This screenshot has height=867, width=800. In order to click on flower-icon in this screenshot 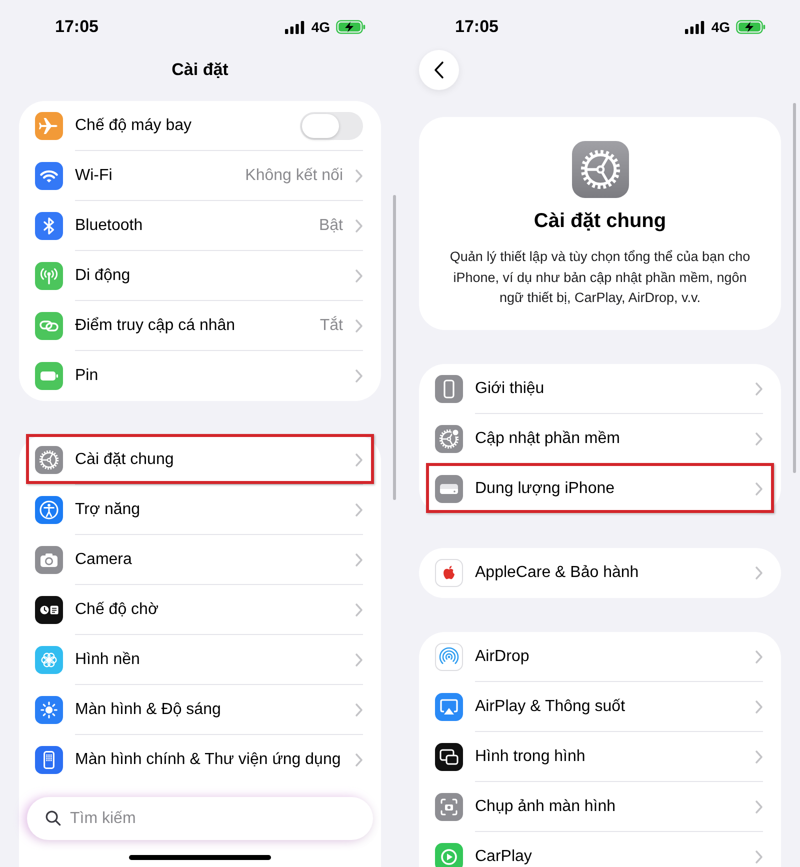, I will do `click(49, 660)`.